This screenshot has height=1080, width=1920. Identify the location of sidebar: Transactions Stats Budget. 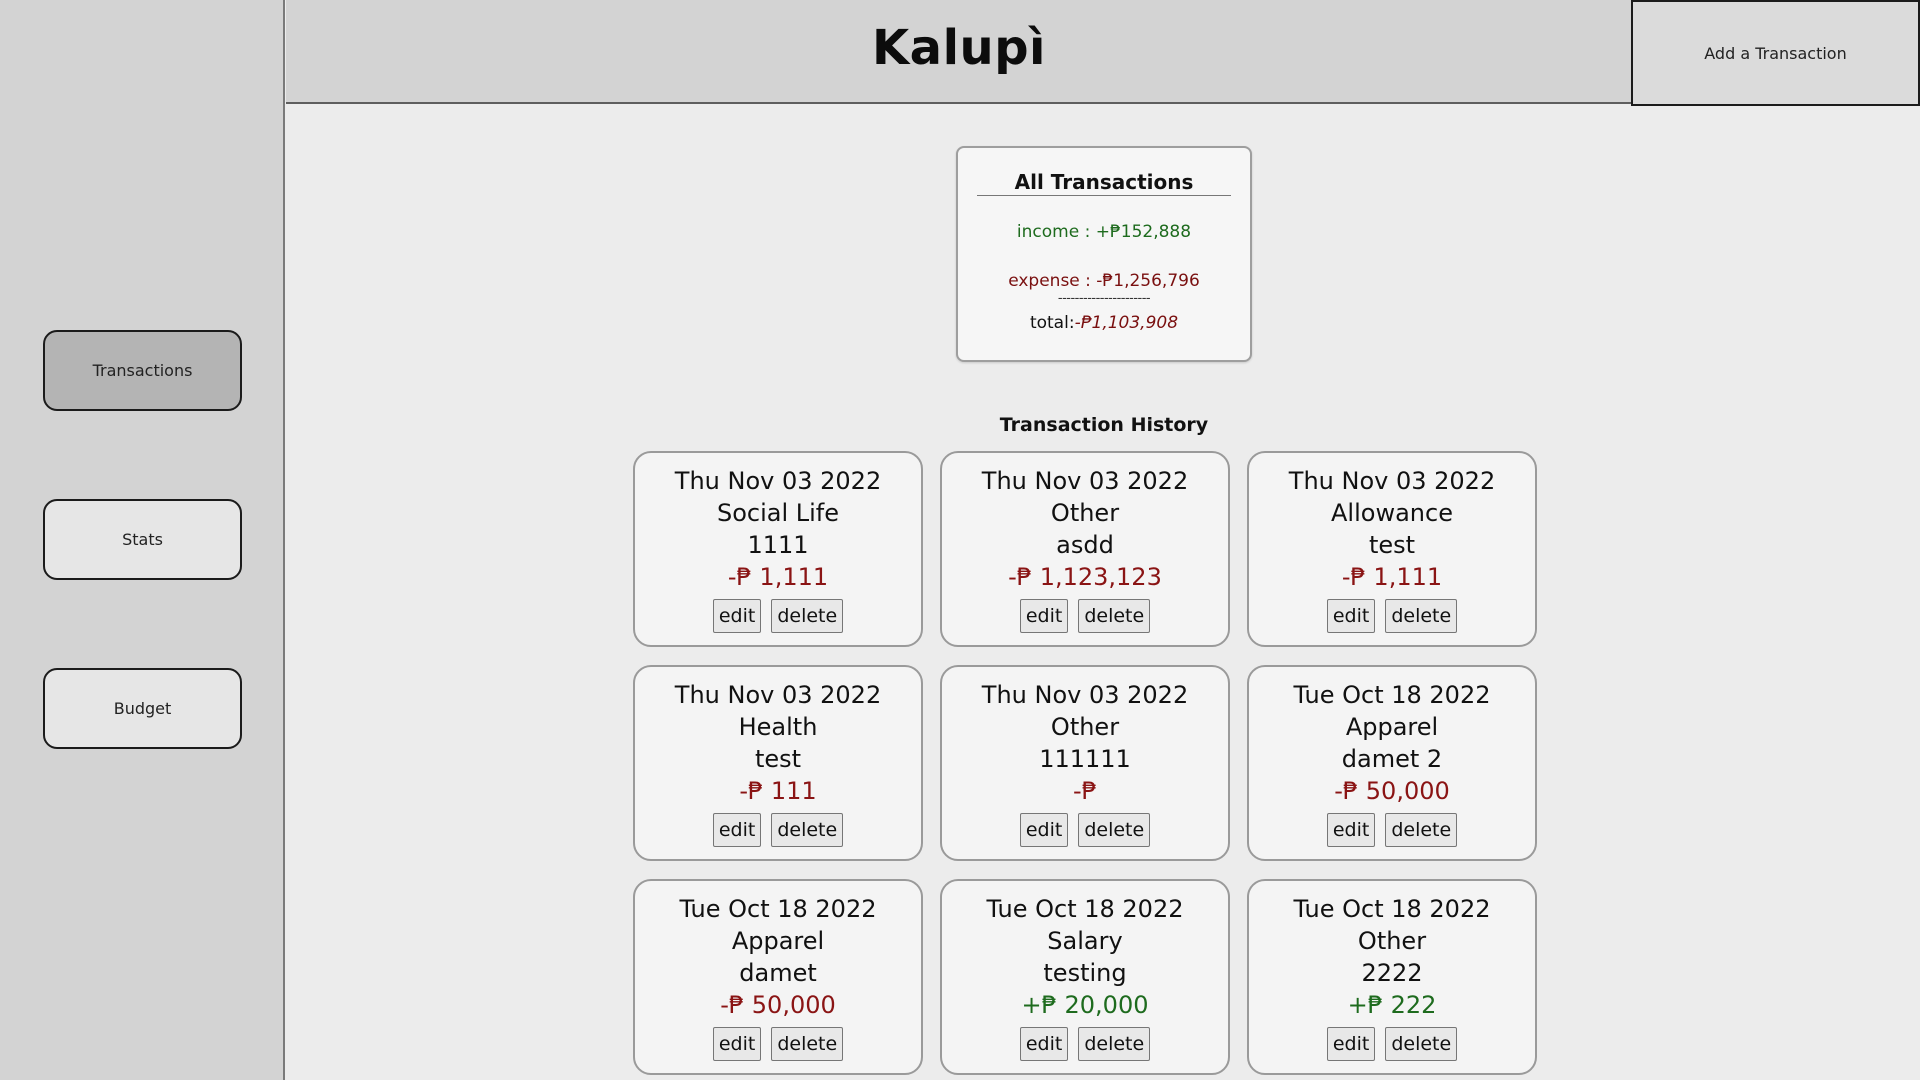
(142, 540).